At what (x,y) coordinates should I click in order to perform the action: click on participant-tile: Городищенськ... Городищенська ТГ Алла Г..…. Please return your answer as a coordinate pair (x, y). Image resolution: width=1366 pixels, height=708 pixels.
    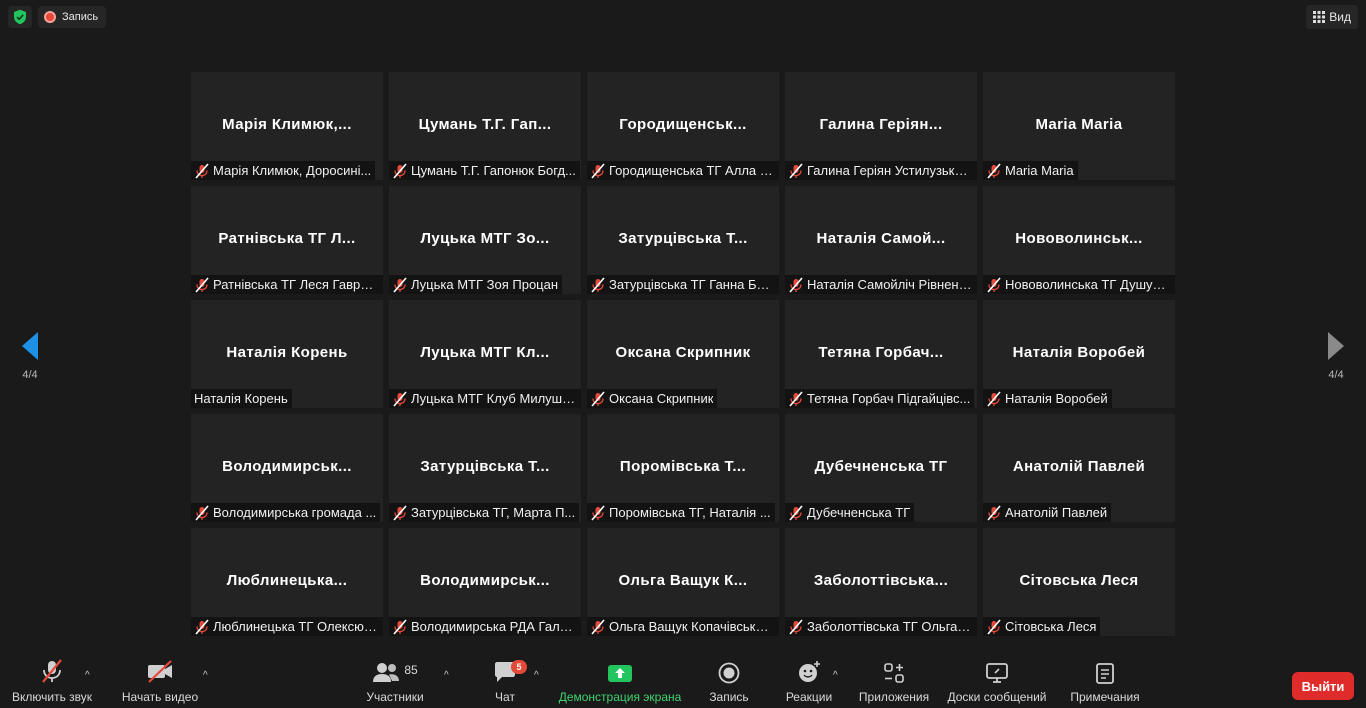
    Looking at the image, I should click on (683, 126).